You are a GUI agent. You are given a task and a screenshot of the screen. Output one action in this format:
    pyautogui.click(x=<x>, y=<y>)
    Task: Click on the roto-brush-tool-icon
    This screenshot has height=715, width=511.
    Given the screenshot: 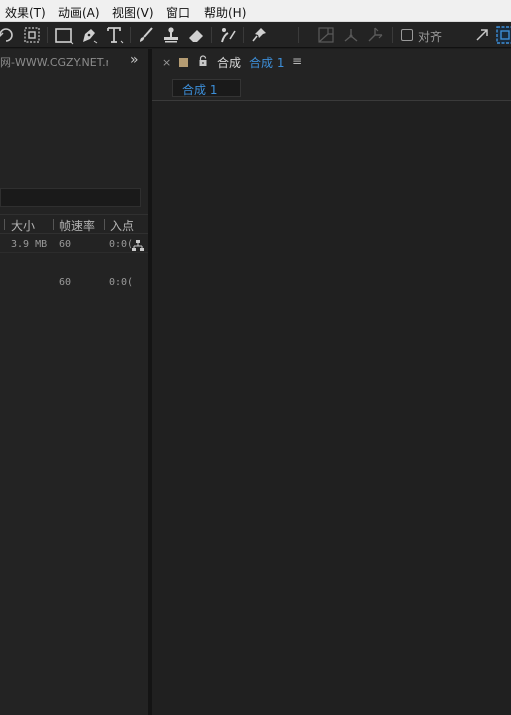 What is the action you would take?
    pyautogui.click(x=228, y=35)
    